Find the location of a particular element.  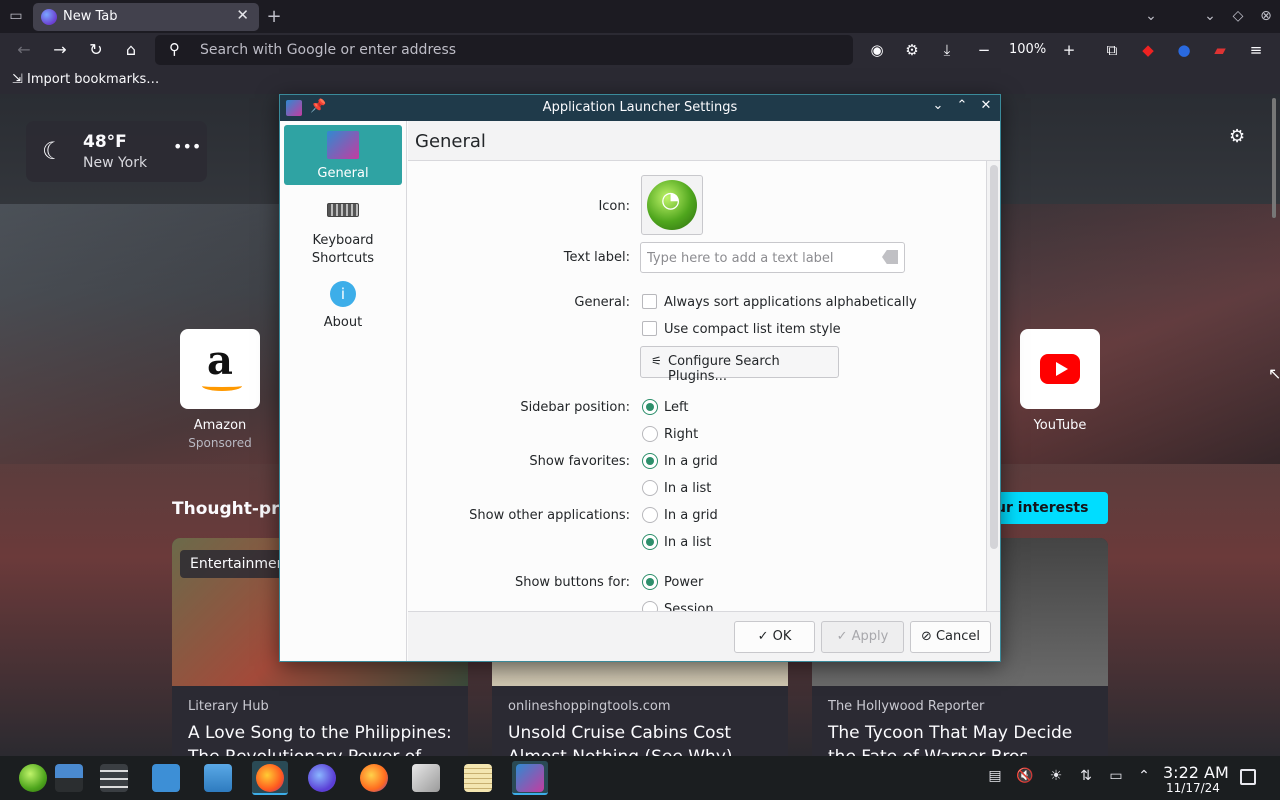

sidebar-right-label: Right is located at coordinates (681, 434).